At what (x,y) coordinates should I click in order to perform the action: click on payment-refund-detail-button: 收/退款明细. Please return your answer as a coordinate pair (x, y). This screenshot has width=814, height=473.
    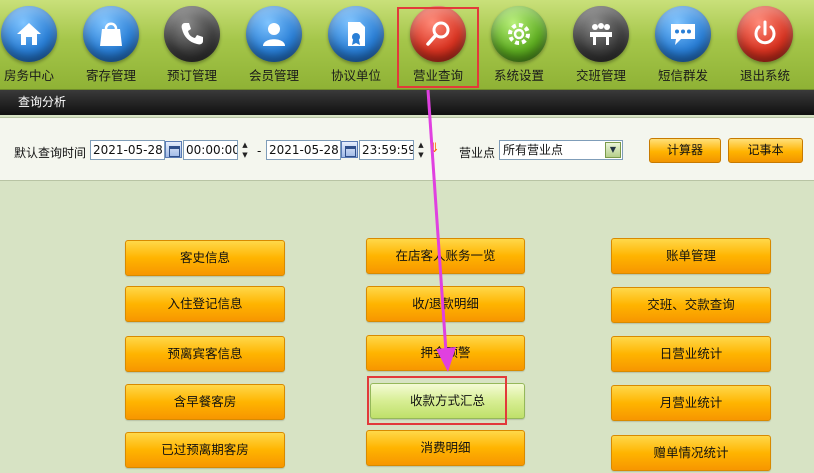
    Looking at the image, I should click on (445, 304).